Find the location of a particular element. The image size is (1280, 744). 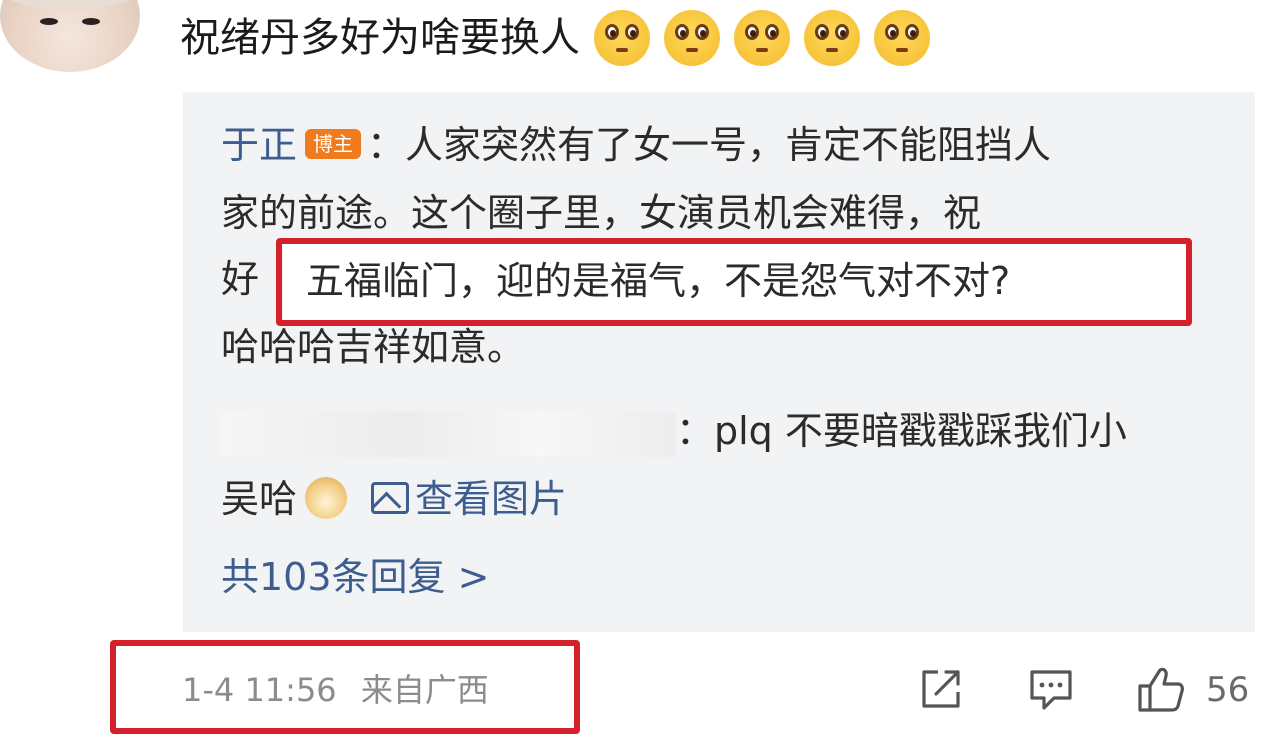

share-icon is located at coordinates (941, 689).